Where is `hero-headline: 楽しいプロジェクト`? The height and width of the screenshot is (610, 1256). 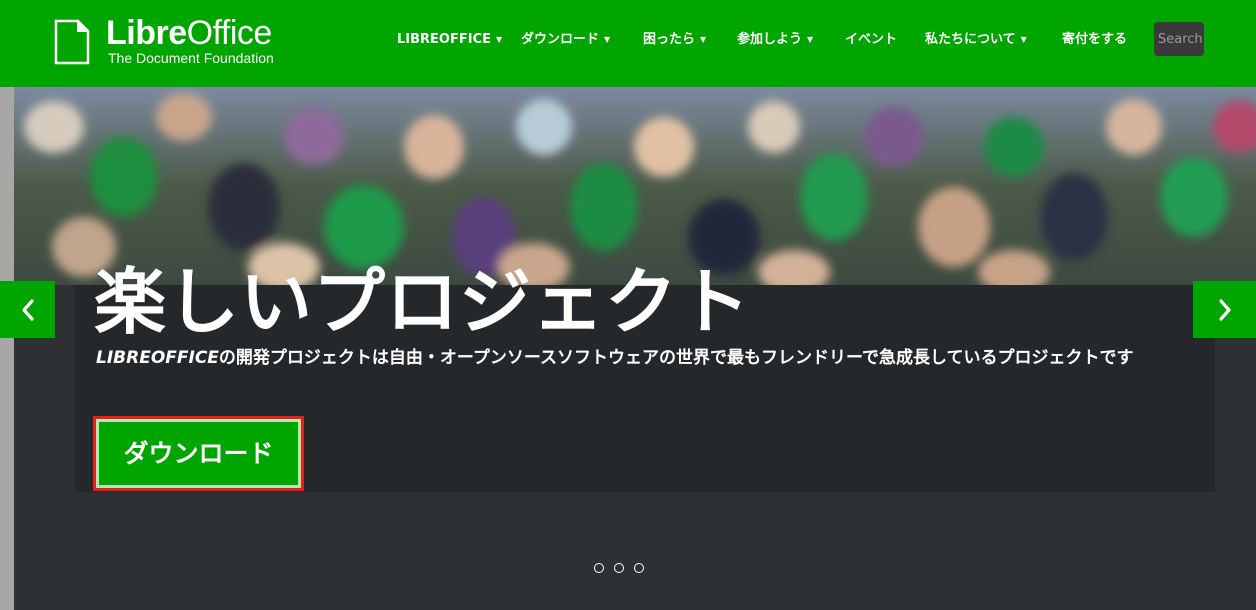
hero-headline: 楽しいプロジェクト is located at coordinates (423, 302).